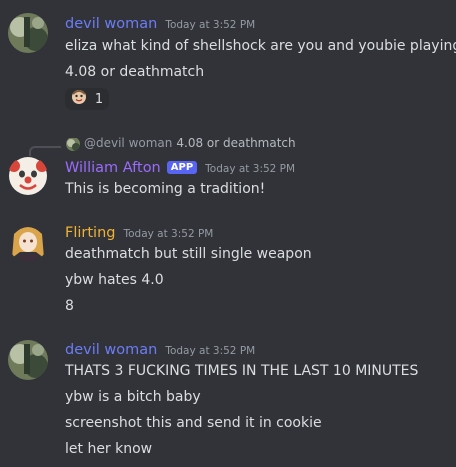 The image size is (456, 467). I want to click on message-text: This is becoming a tradition!, so click(165, 189).